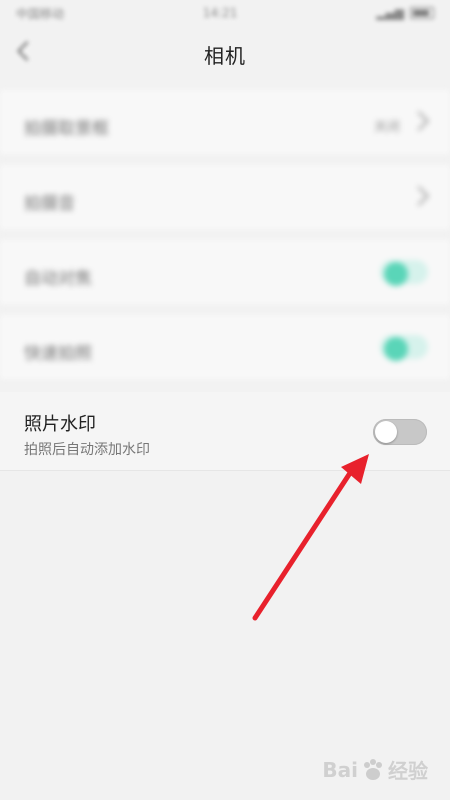  Describe the element at coordinates (27, 51) in the screenshot. I see `back-icon` at that location.